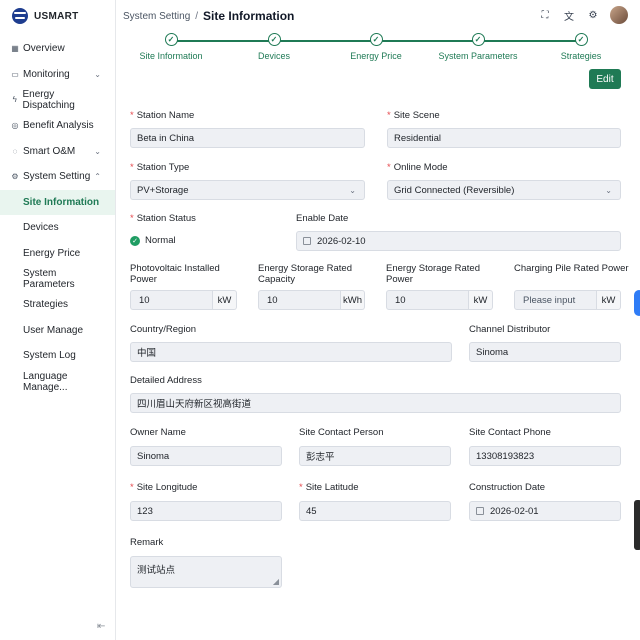 The height and width of the screenshot is (640, 640). I want to click on fullscreen-icon: ⛶, so click(545, 15).